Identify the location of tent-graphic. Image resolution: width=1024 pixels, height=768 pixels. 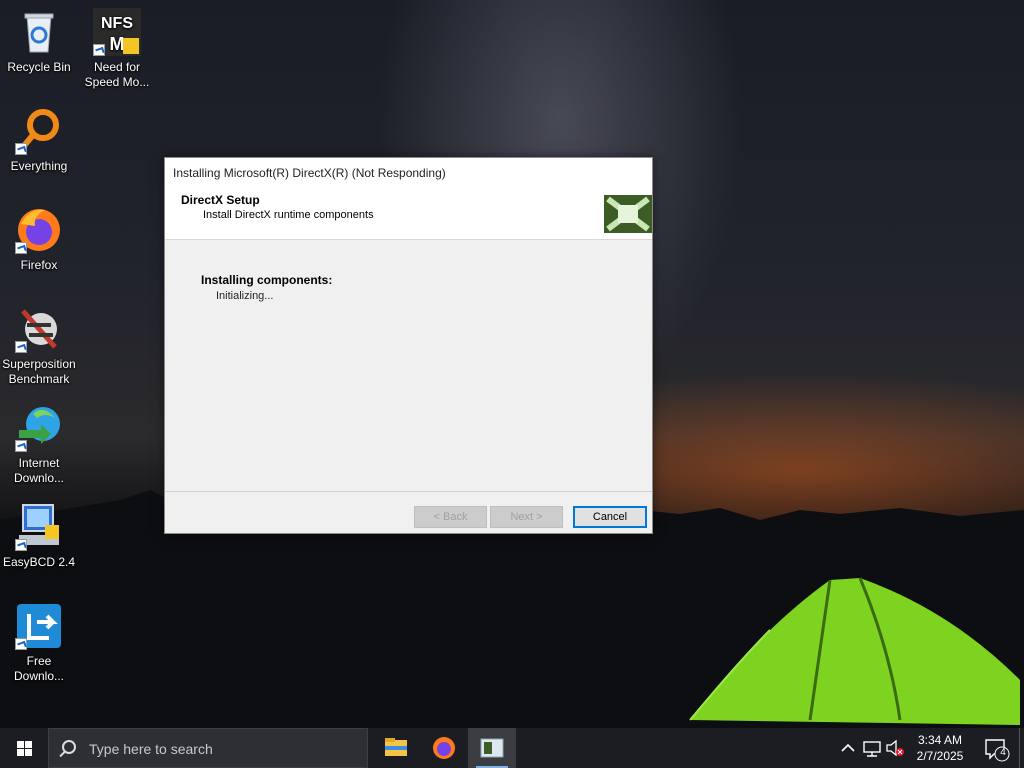
(854, 651).